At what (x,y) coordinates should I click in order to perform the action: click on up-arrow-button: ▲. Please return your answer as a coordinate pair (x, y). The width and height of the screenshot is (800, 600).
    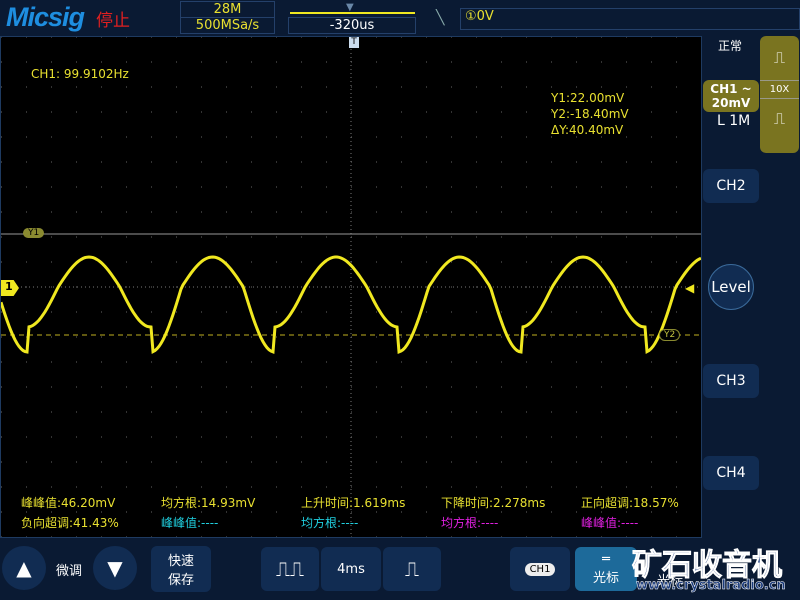
    Looking at the image, I should click on (24, 568).